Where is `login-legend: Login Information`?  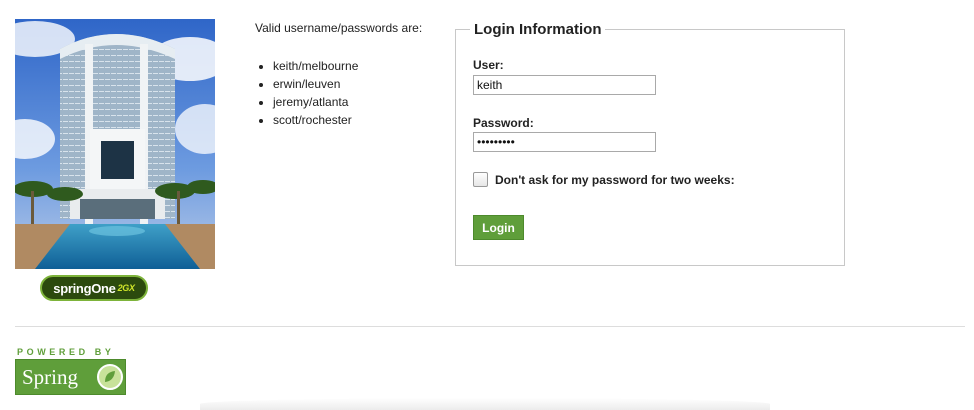
login-legend: Login Information is located at coordinates (538, 29).